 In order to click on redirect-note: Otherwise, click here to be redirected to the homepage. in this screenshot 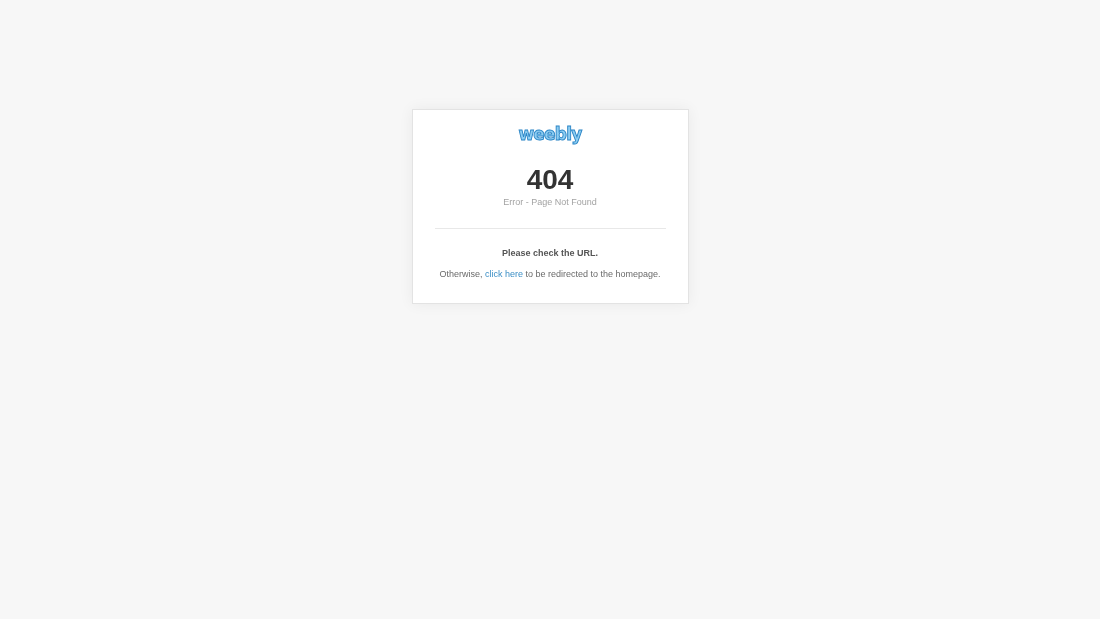, I will do `click(550, 274)`.